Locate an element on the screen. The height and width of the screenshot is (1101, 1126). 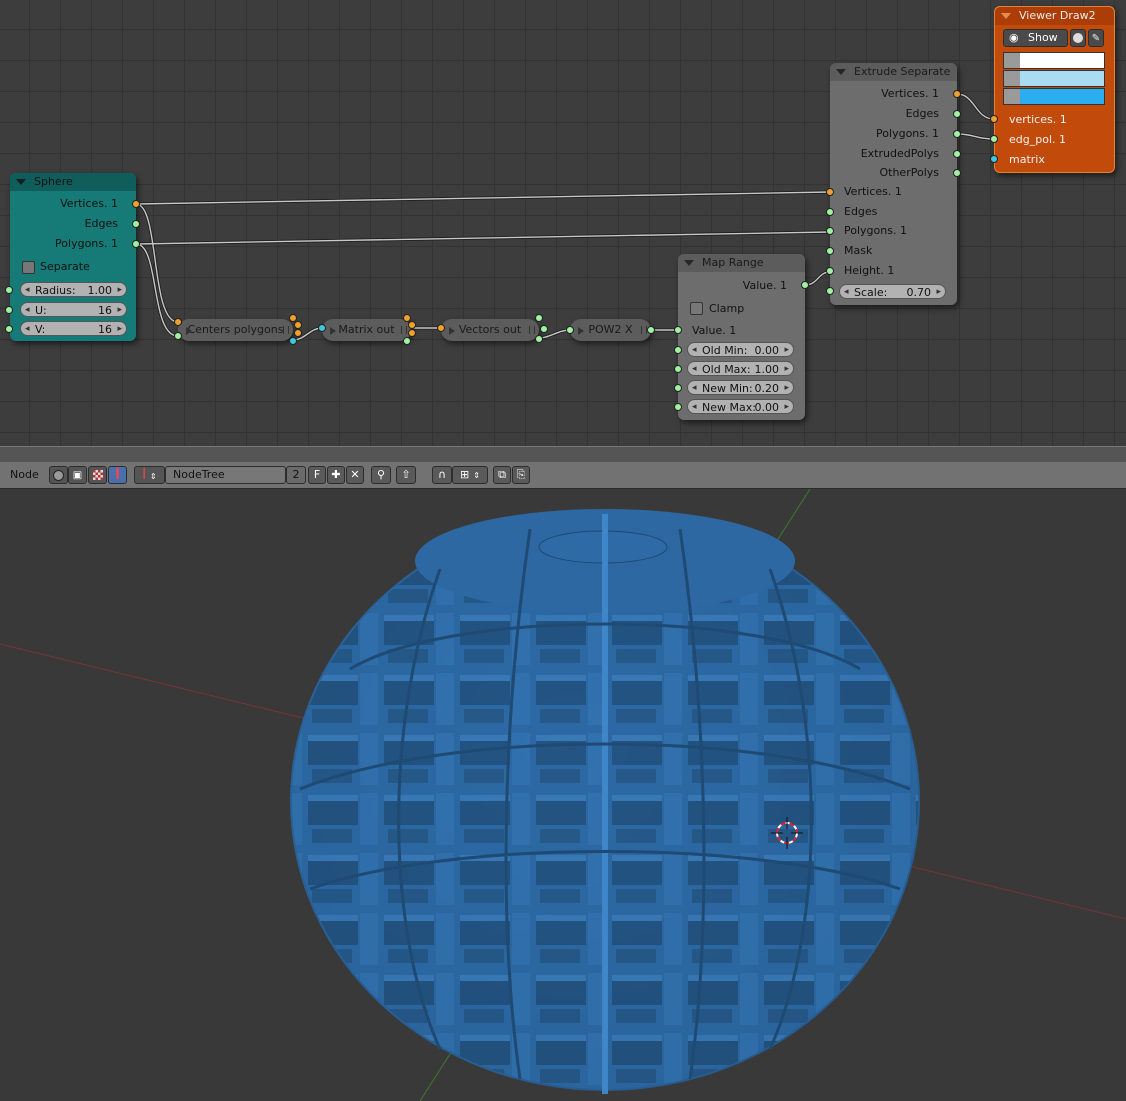
copy-nodes-button: ⧉ is located at coordinates (502, 475).